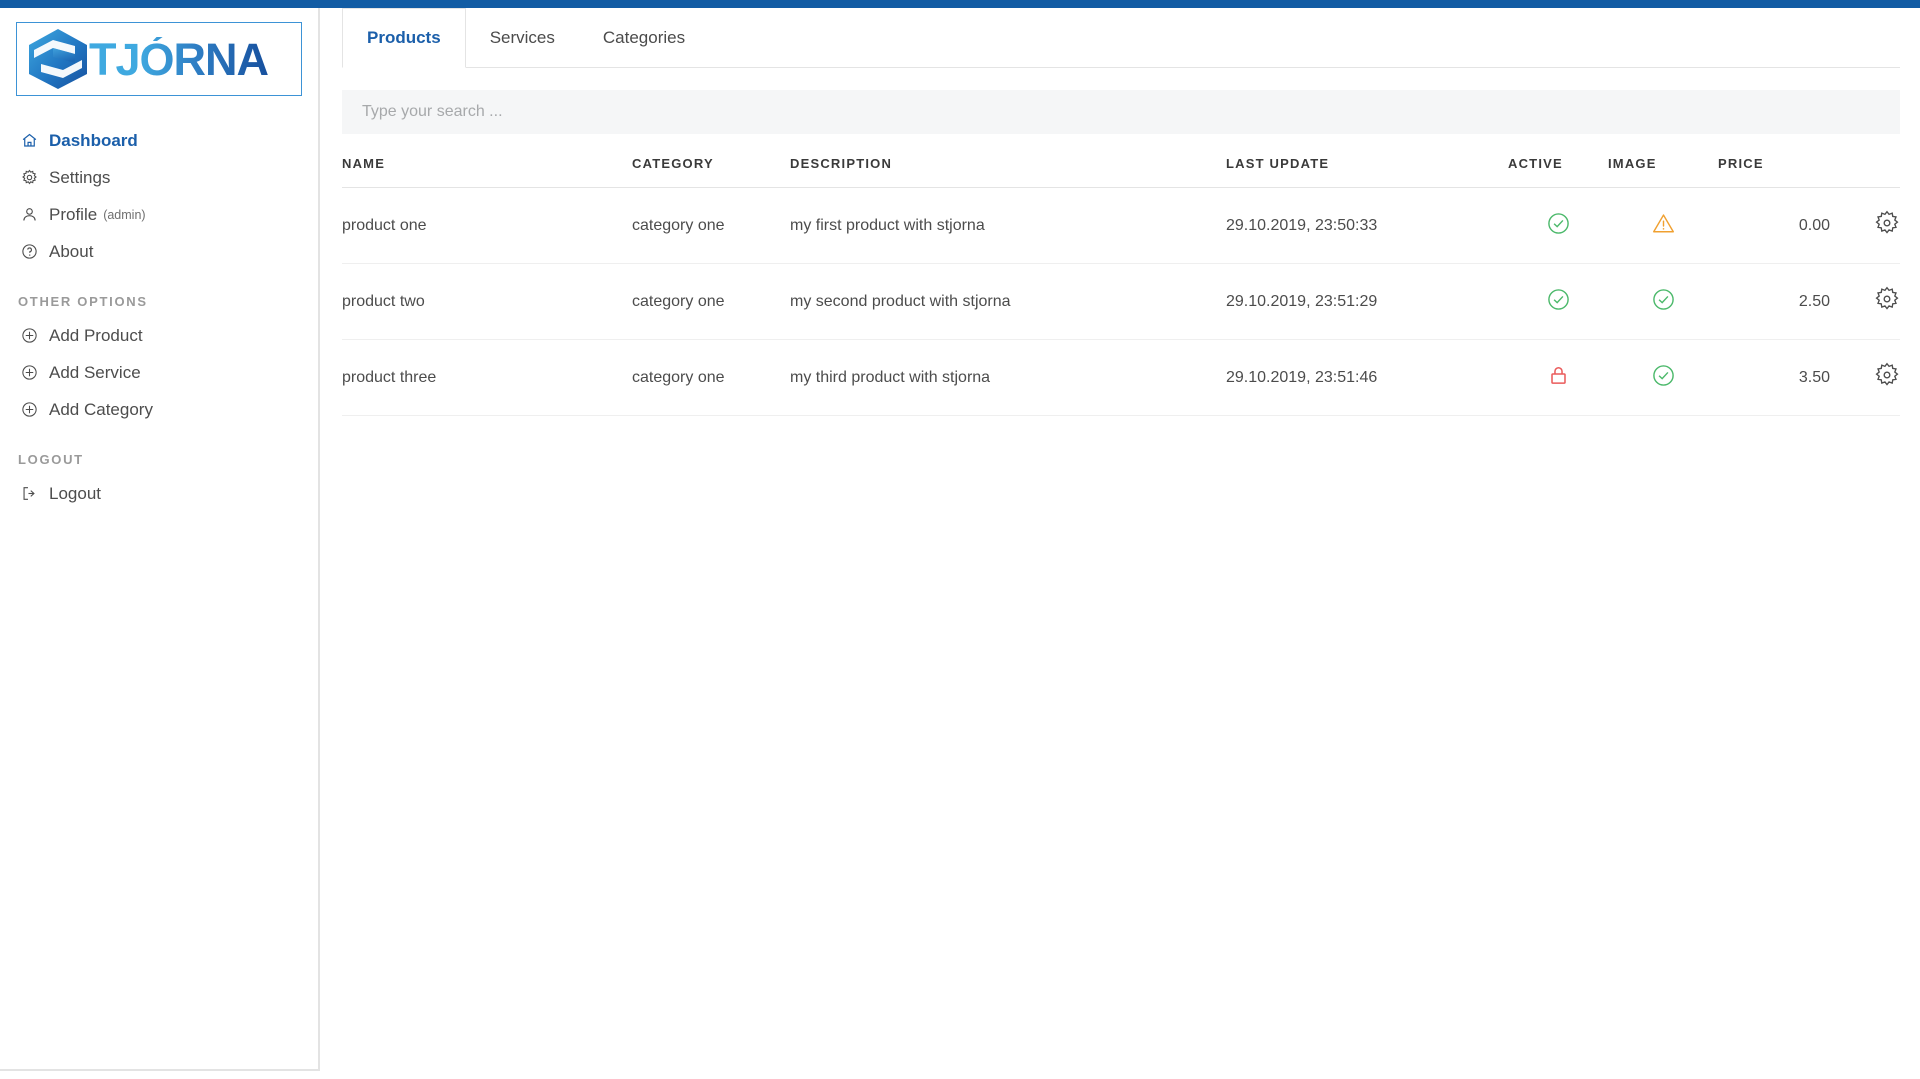 The image size is (1920, 1079). What do you see at coordinates (179, 59) in the screenshot?
I see `app-logo-text: TJÓRNA` at bounding box center [179, 59].